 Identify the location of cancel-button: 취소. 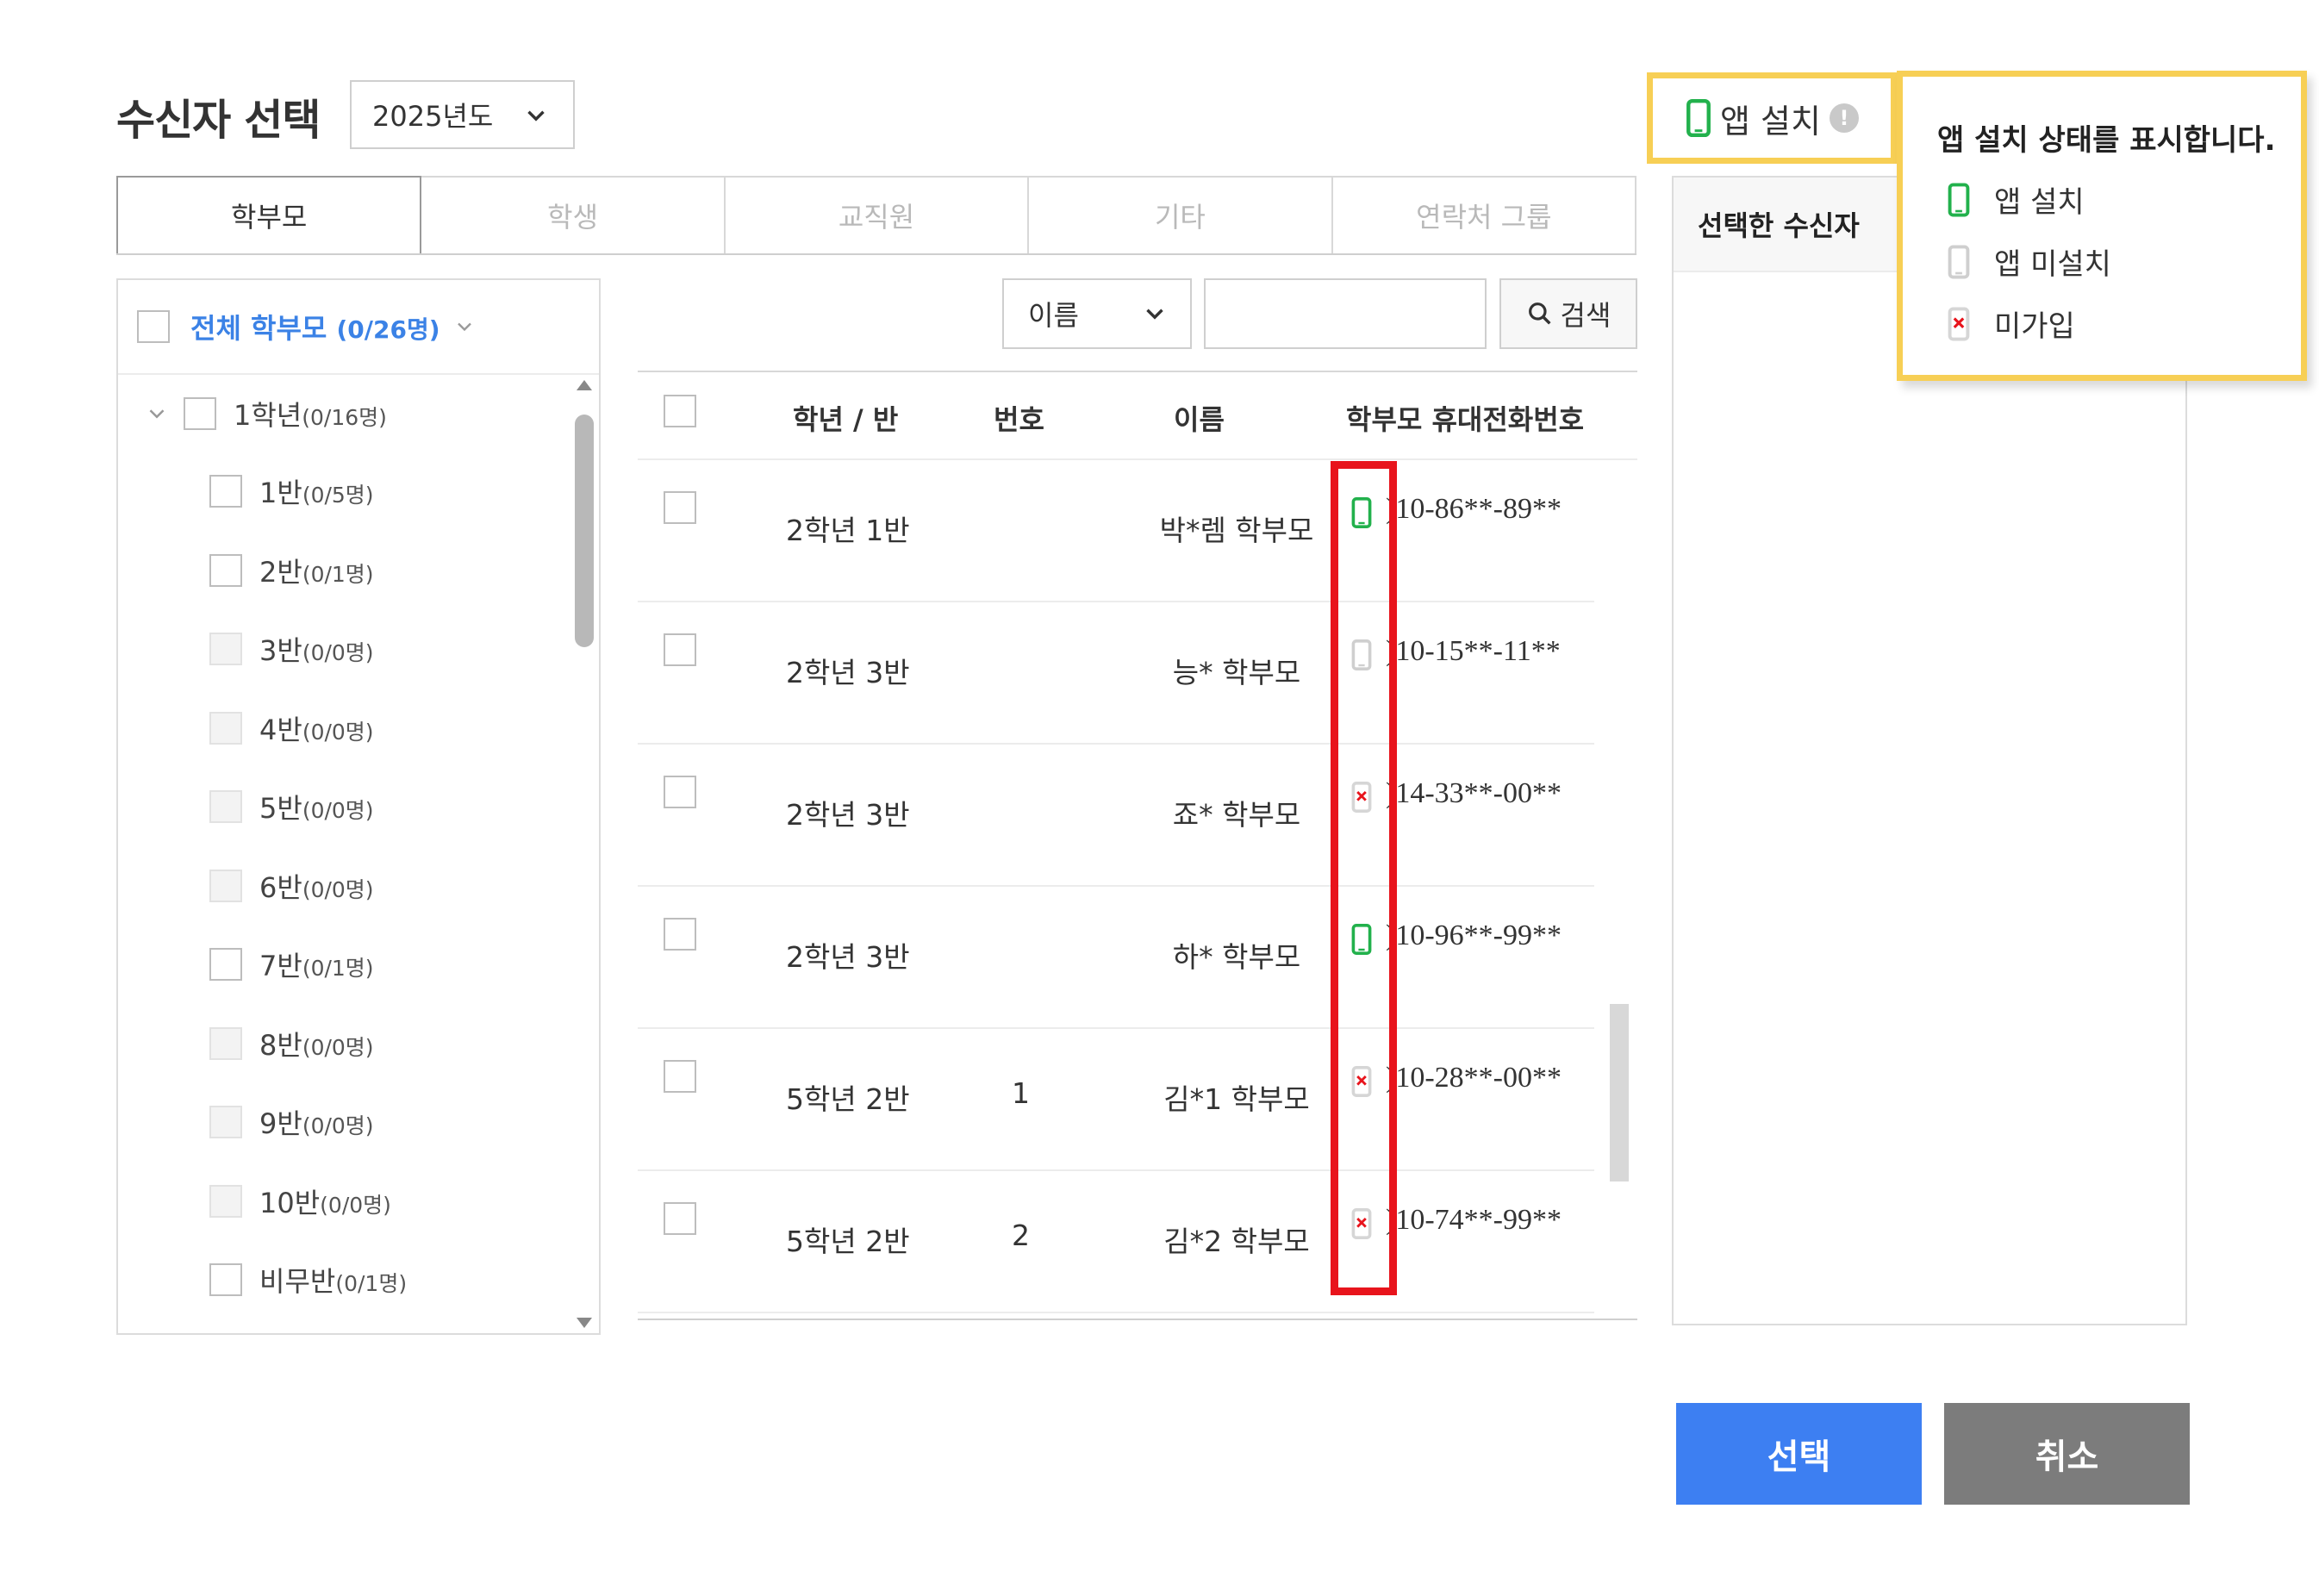
(2067, 1454).